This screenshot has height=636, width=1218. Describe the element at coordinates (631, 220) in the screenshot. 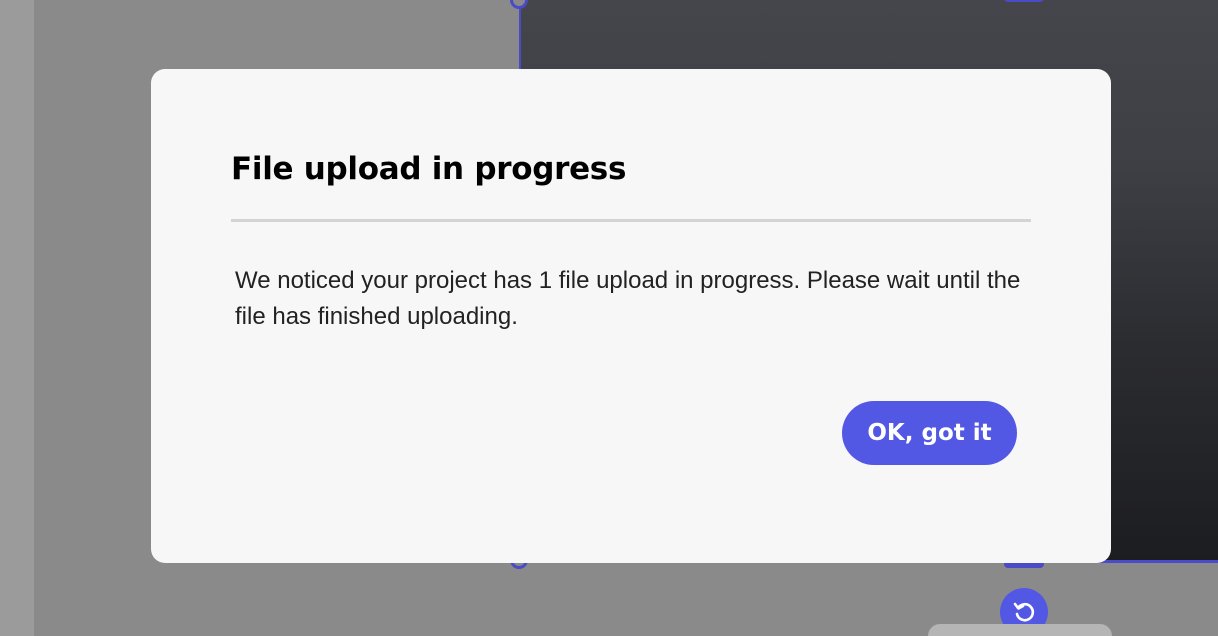

I see `dialog-divider` at that location.